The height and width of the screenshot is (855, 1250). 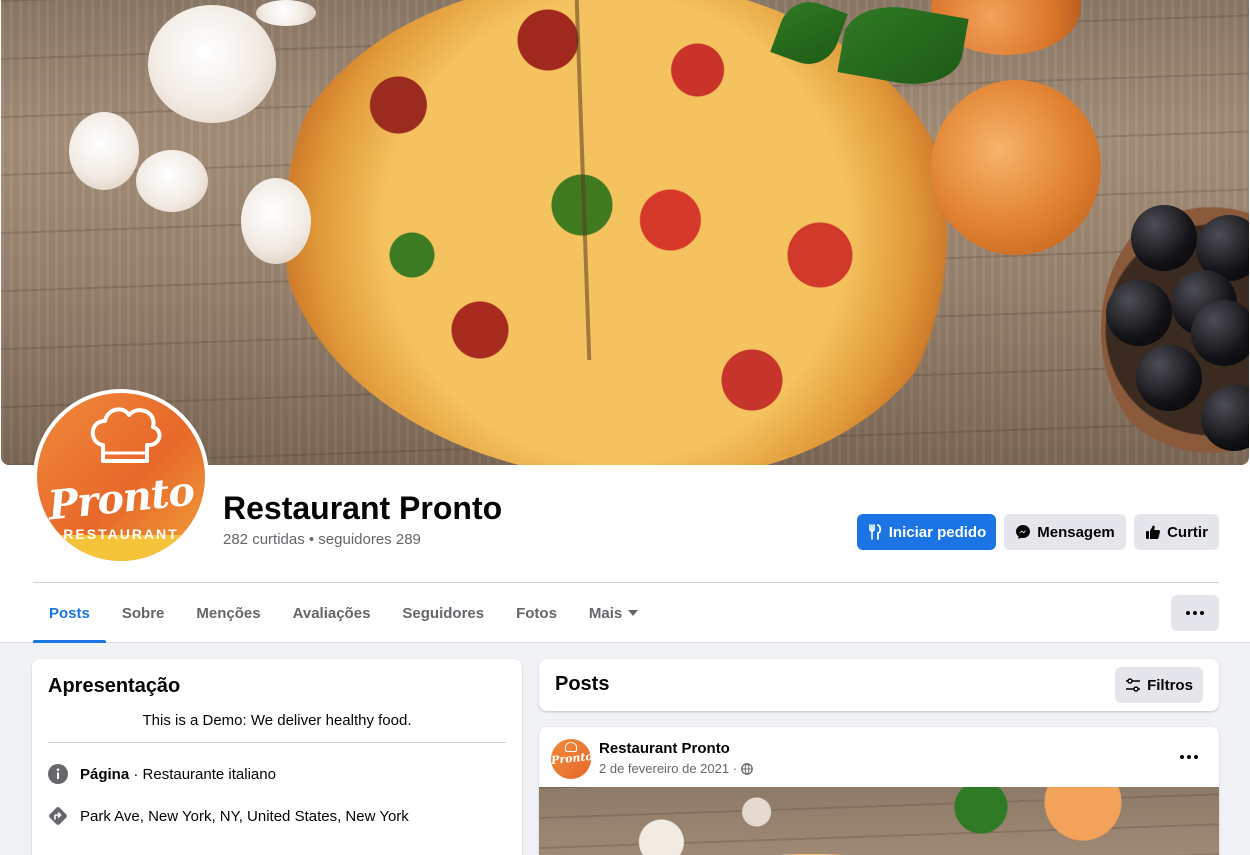 I want to click on tab-mentions: Menções, so click(x=228, y=613).